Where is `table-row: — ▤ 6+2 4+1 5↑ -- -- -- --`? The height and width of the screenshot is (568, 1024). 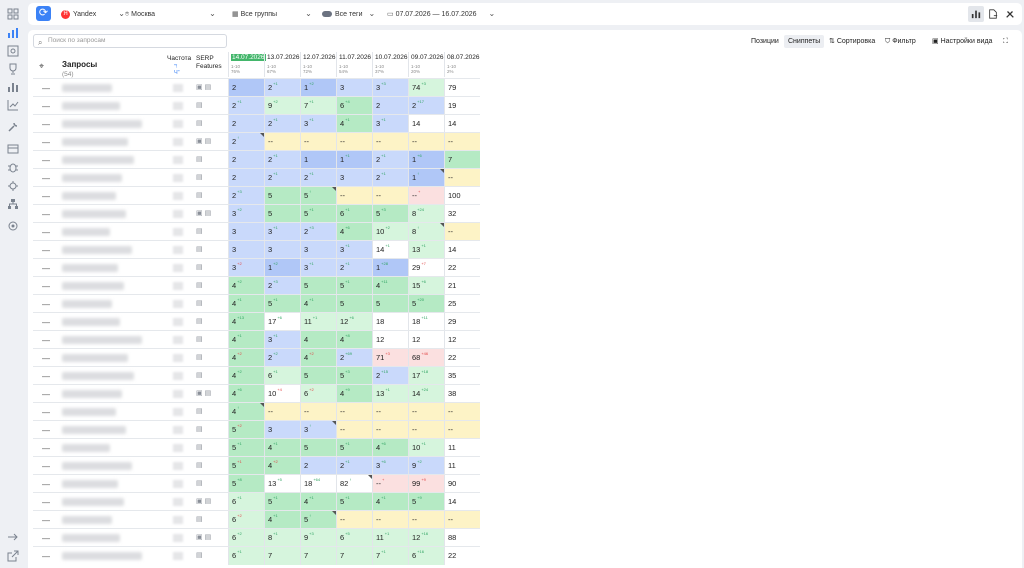 table-row: — ▤ 6+2 4+1 5↑ -- -- -- -- is located at coordinates (256, 519).